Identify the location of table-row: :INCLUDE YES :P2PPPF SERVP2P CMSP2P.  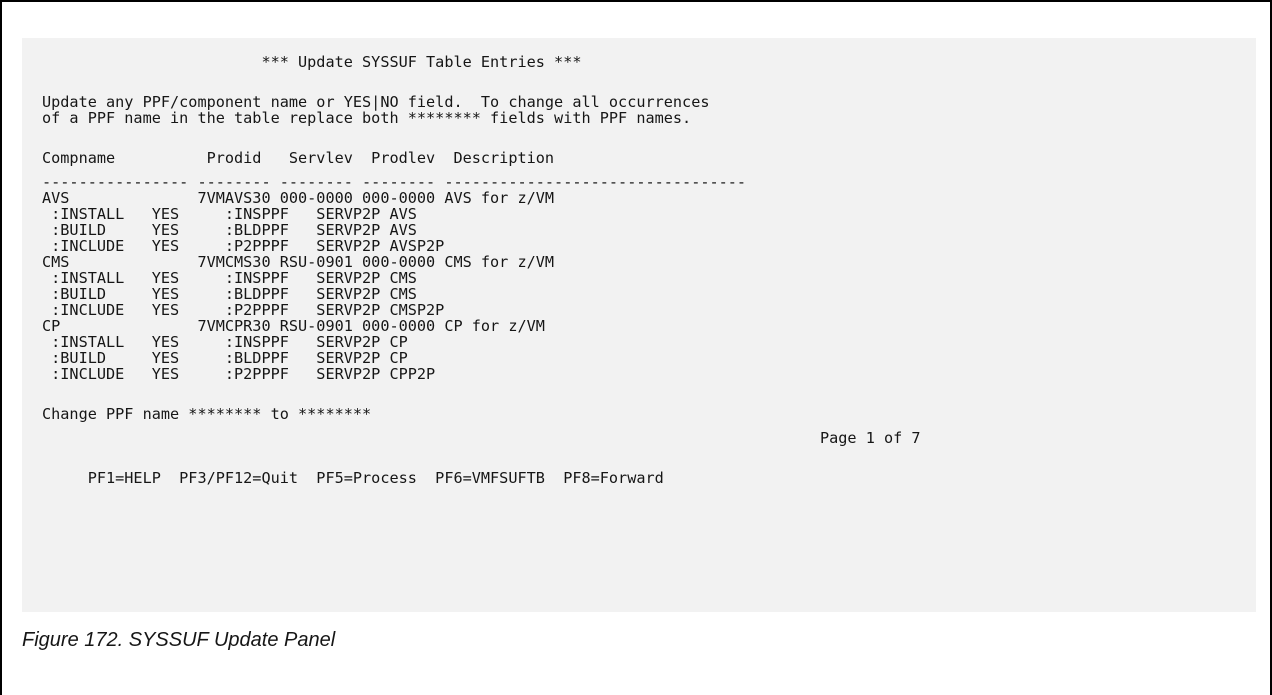
(243, 310).